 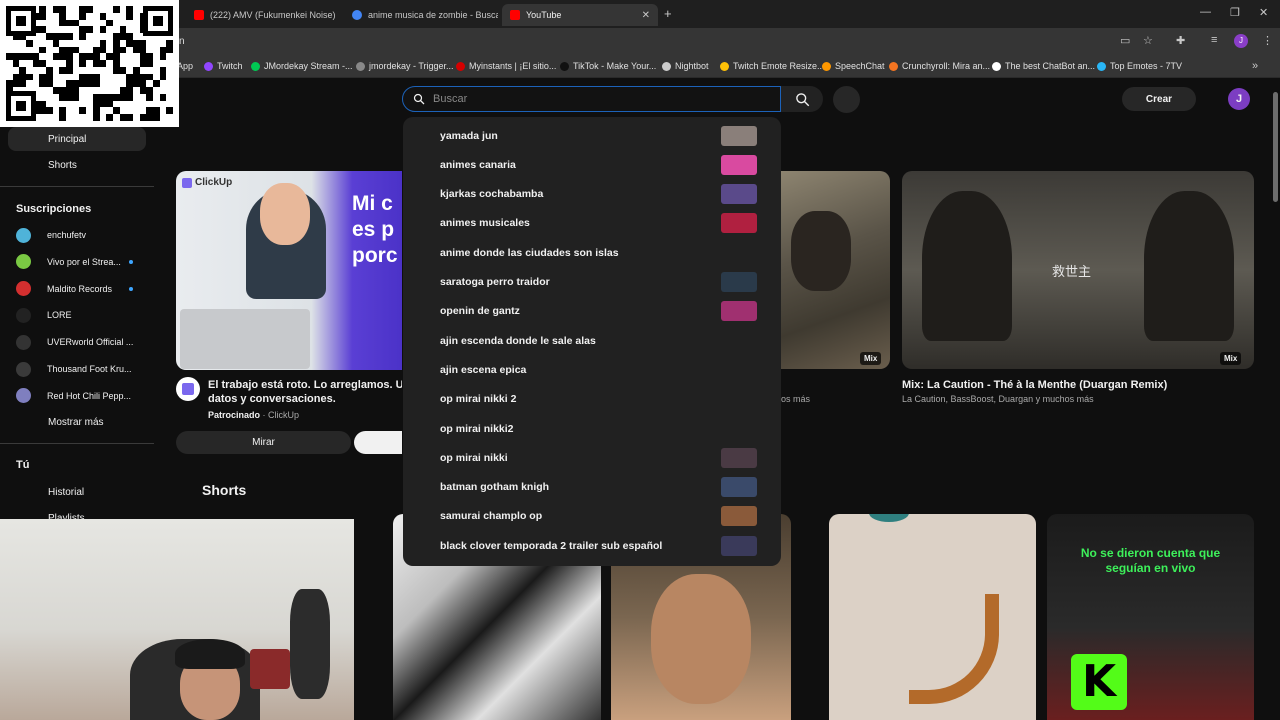 What do you see at coordinates (592, 282) in the screenshot?
I see `search-suggestion: saratoga perro traidor` at bounding box center [592, 282].